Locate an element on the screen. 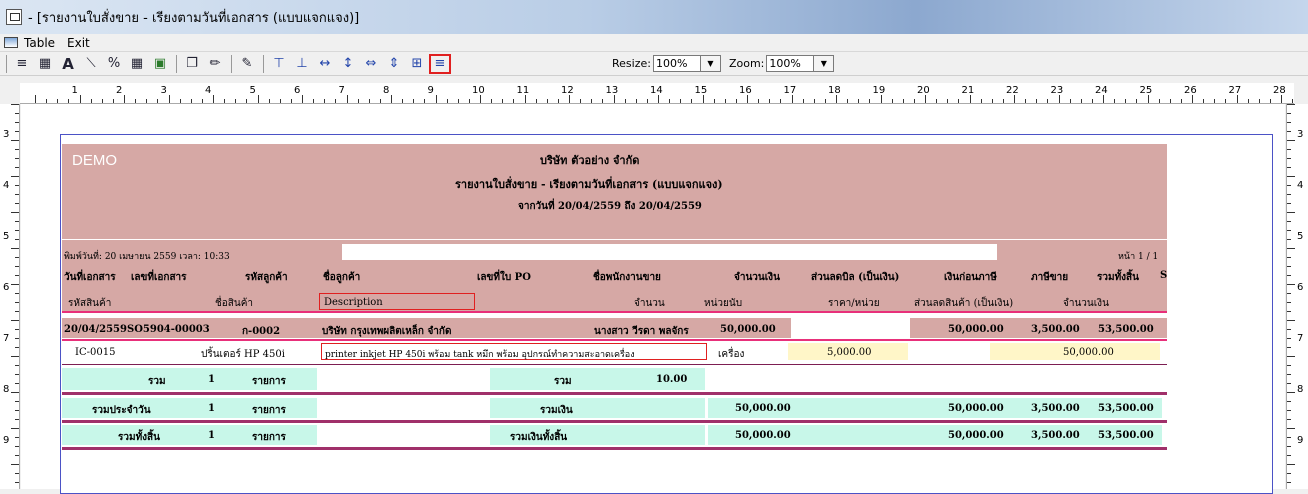 The image size is (1308, 494). width-icon: ⇔ is located at coordinates (371, 64).